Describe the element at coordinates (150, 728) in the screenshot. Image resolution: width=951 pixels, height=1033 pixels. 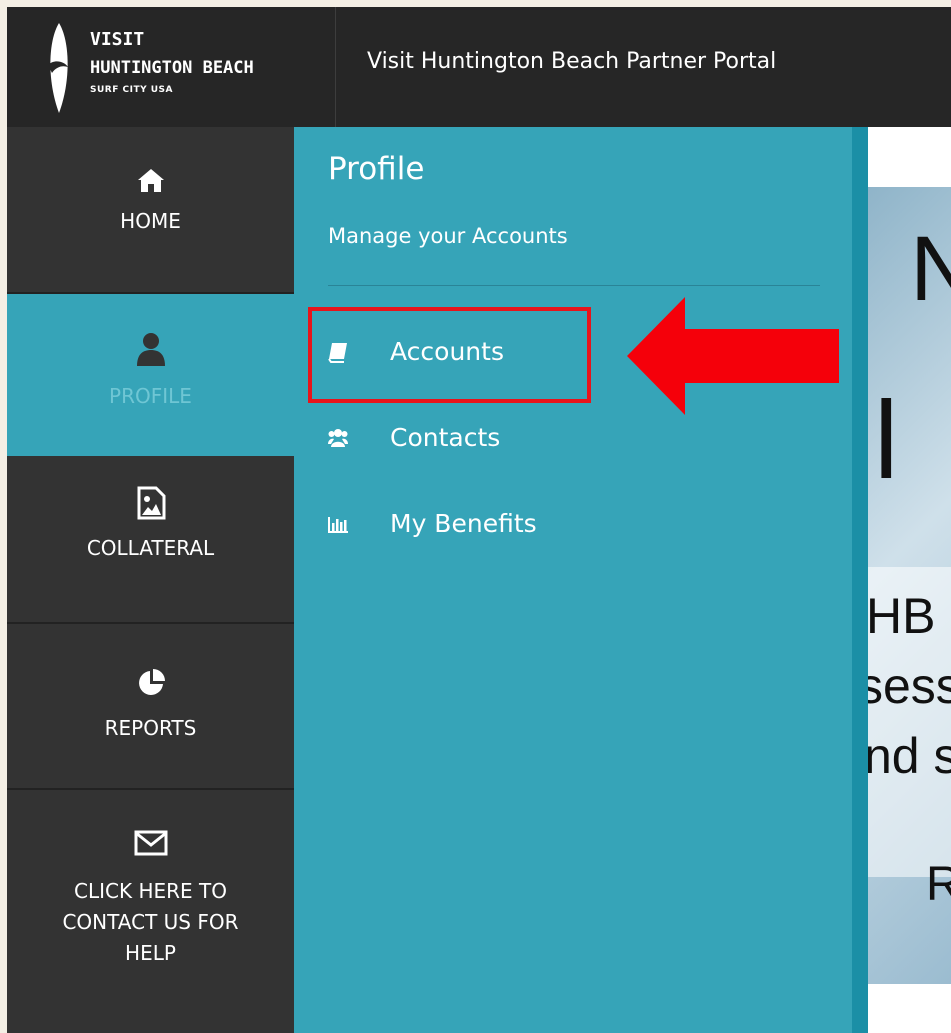
I see `sidebar-item-label: REPORTS` at that location.